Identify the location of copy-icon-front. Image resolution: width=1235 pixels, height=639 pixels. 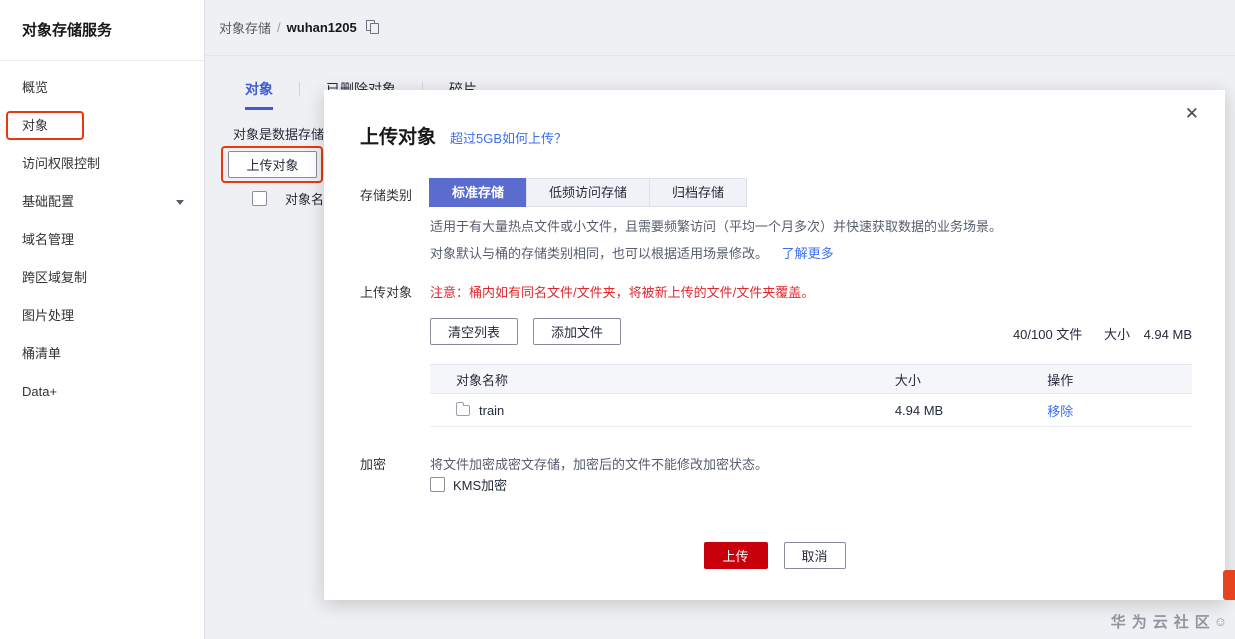
(374, 28).